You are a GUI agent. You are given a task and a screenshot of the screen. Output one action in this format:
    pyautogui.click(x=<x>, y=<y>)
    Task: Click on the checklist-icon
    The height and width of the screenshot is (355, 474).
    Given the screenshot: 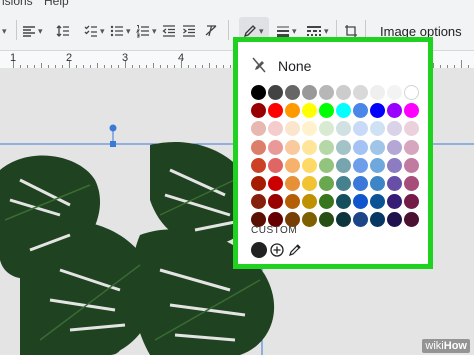 What is the action you would take?
    pyautogui.click(x=90, y=31)
    